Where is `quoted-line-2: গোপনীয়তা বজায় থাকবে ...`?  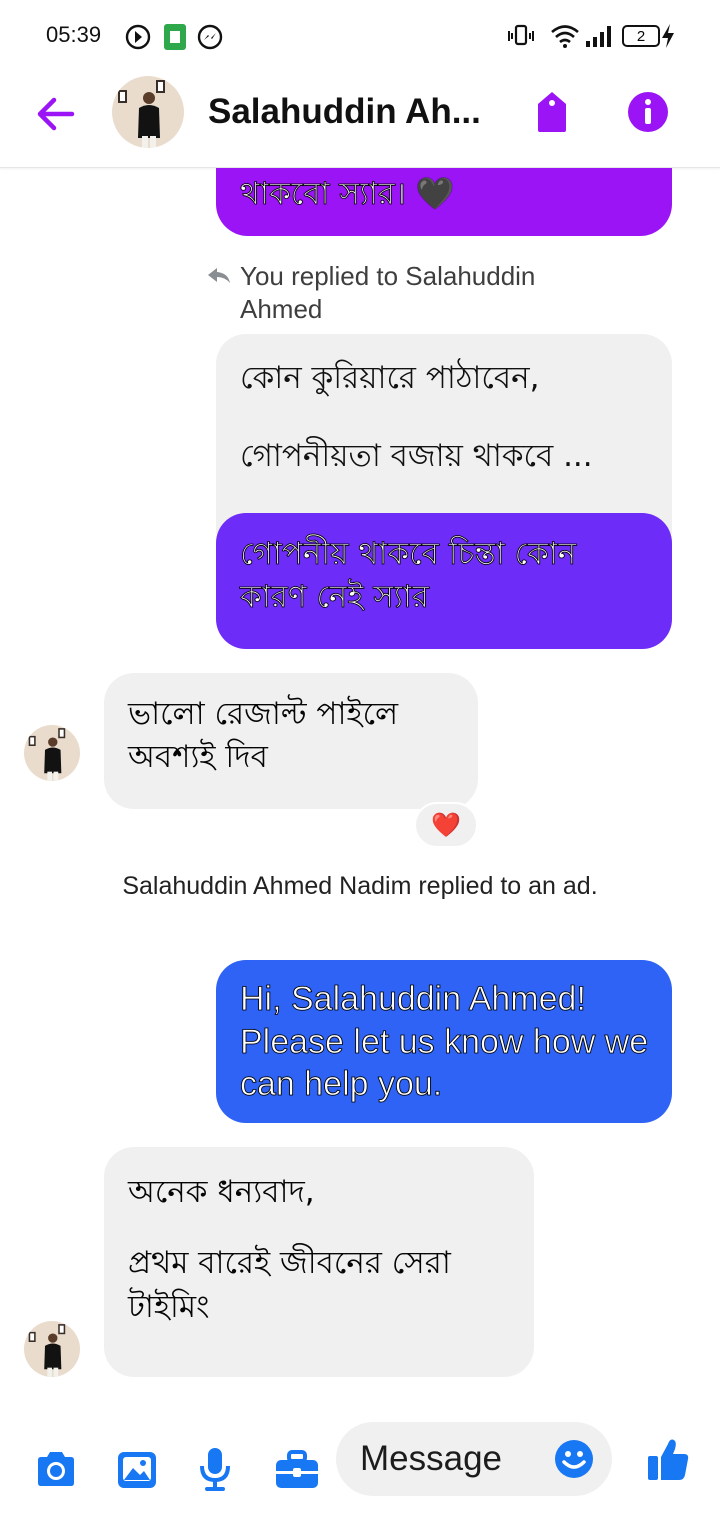
quoted-line-2: গোপনীয়তা বজায় থাকবে ... is located at coordinates (416, 456).